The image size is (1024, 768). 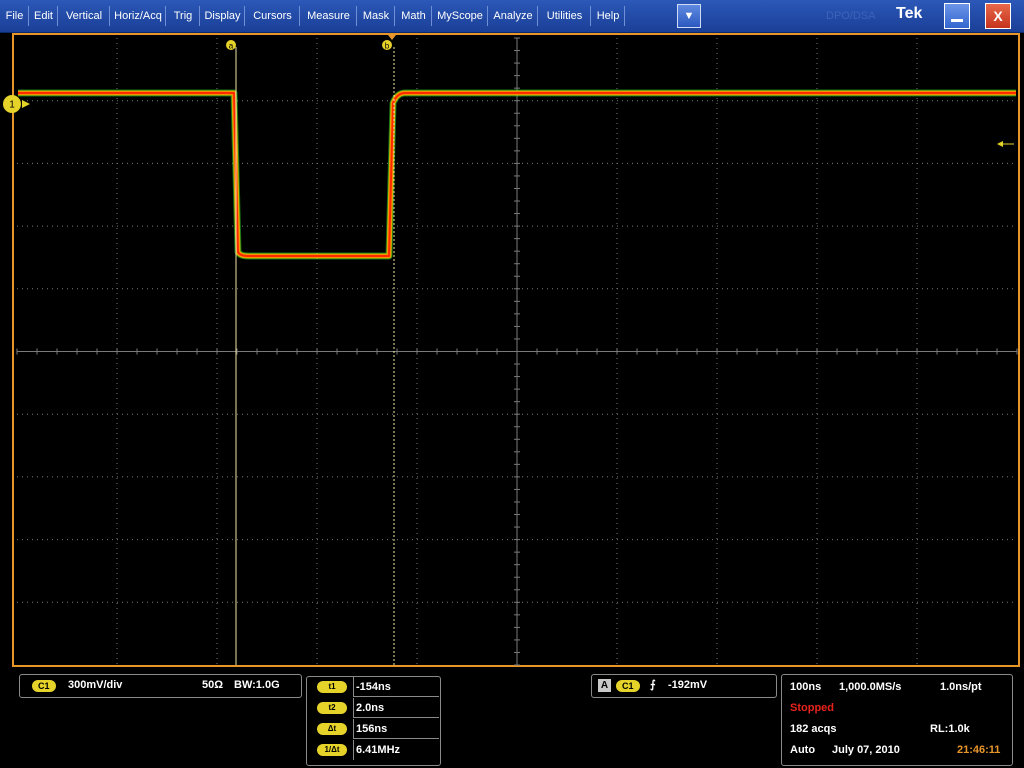 What do you see at coordinates (231, 46) in the screenshot?
I see `cursor-a-label: a` at bounding box center [231, 46].